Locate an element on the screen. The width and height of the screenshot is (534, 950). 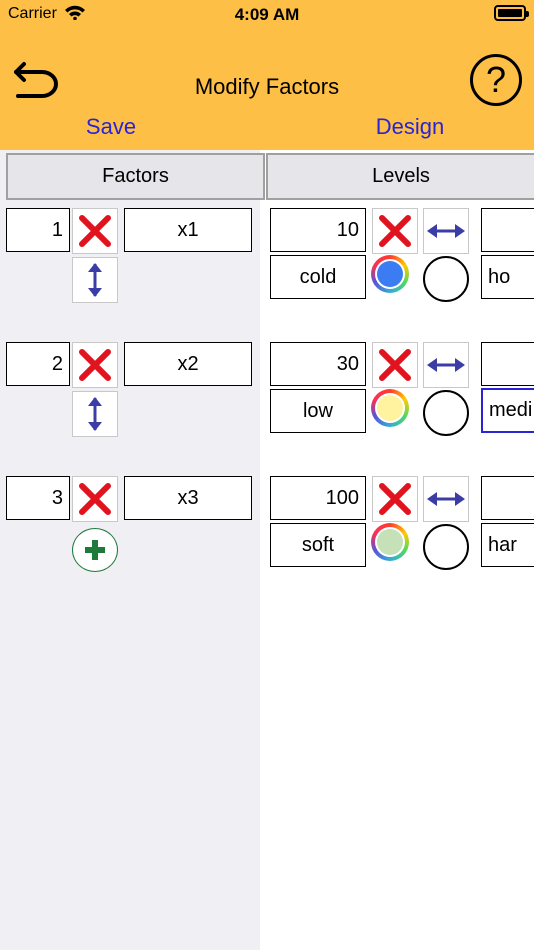
page-title: Modify Factors is located at coordinates (267, 86).